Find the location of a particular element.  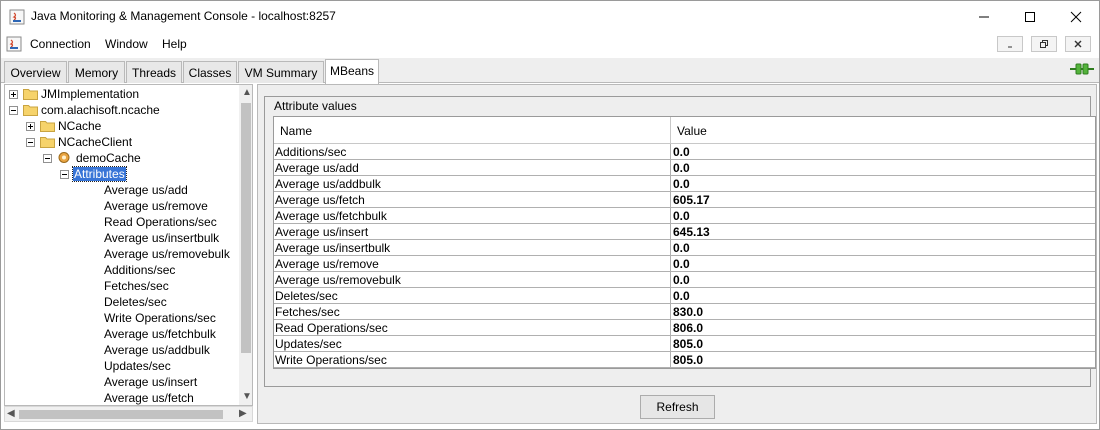

refresh-button: Refresh is located at coordinates (677, 407).